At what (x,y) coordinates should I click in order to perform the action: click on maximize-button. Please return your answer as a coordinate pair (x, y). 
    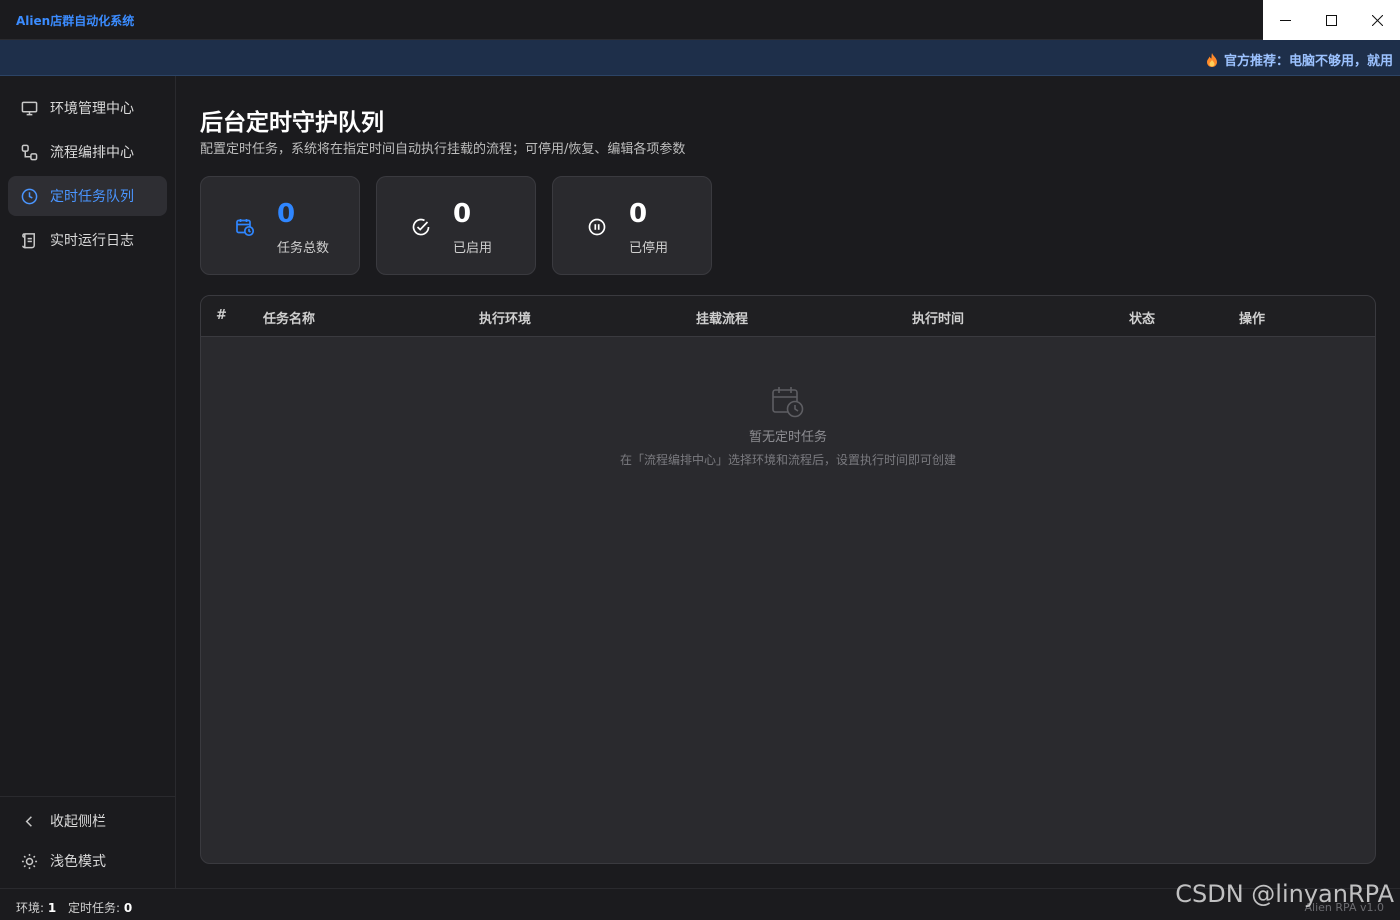
    Looking at the image, I should click on (1332, 20).